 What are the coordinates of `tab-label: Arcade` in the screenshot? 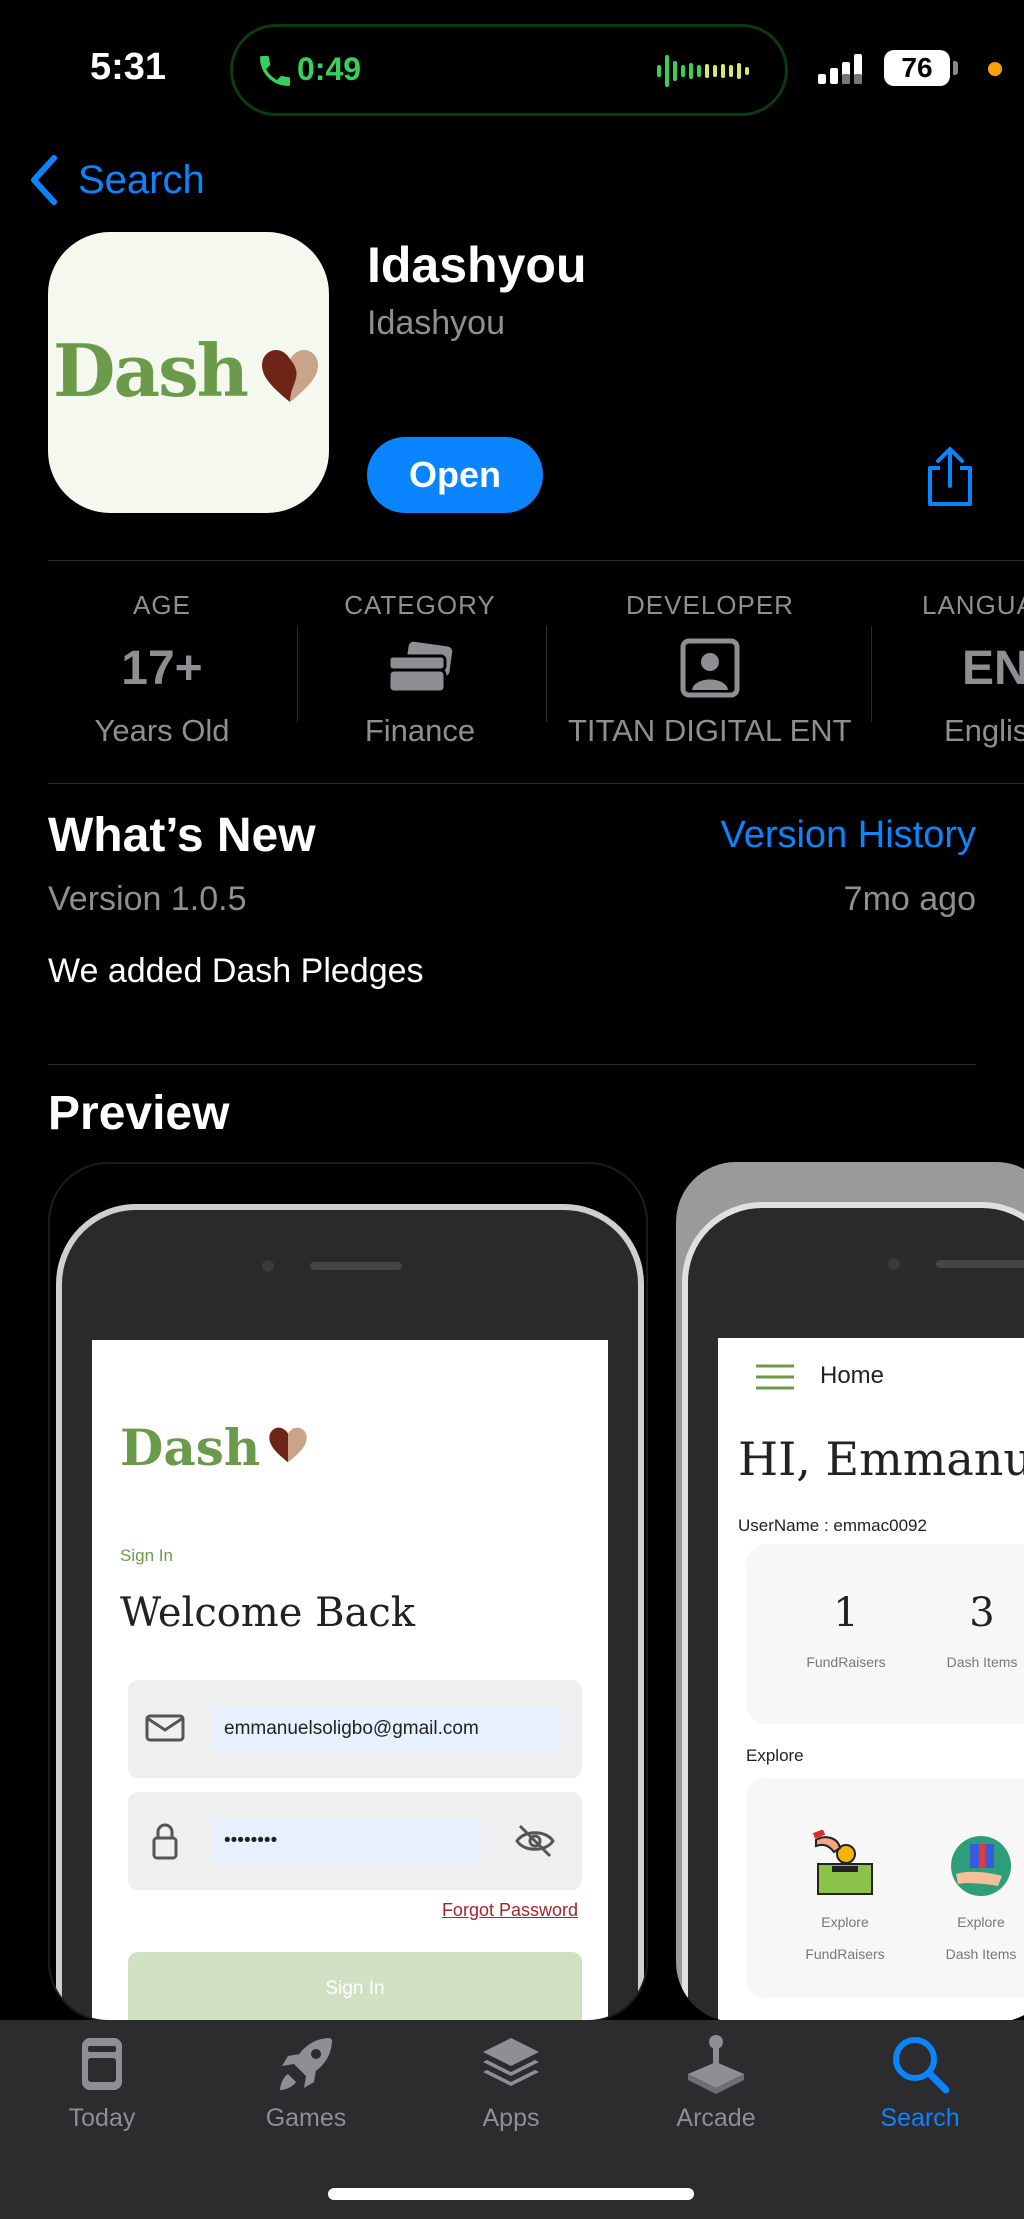 It's located at (716, 2118).